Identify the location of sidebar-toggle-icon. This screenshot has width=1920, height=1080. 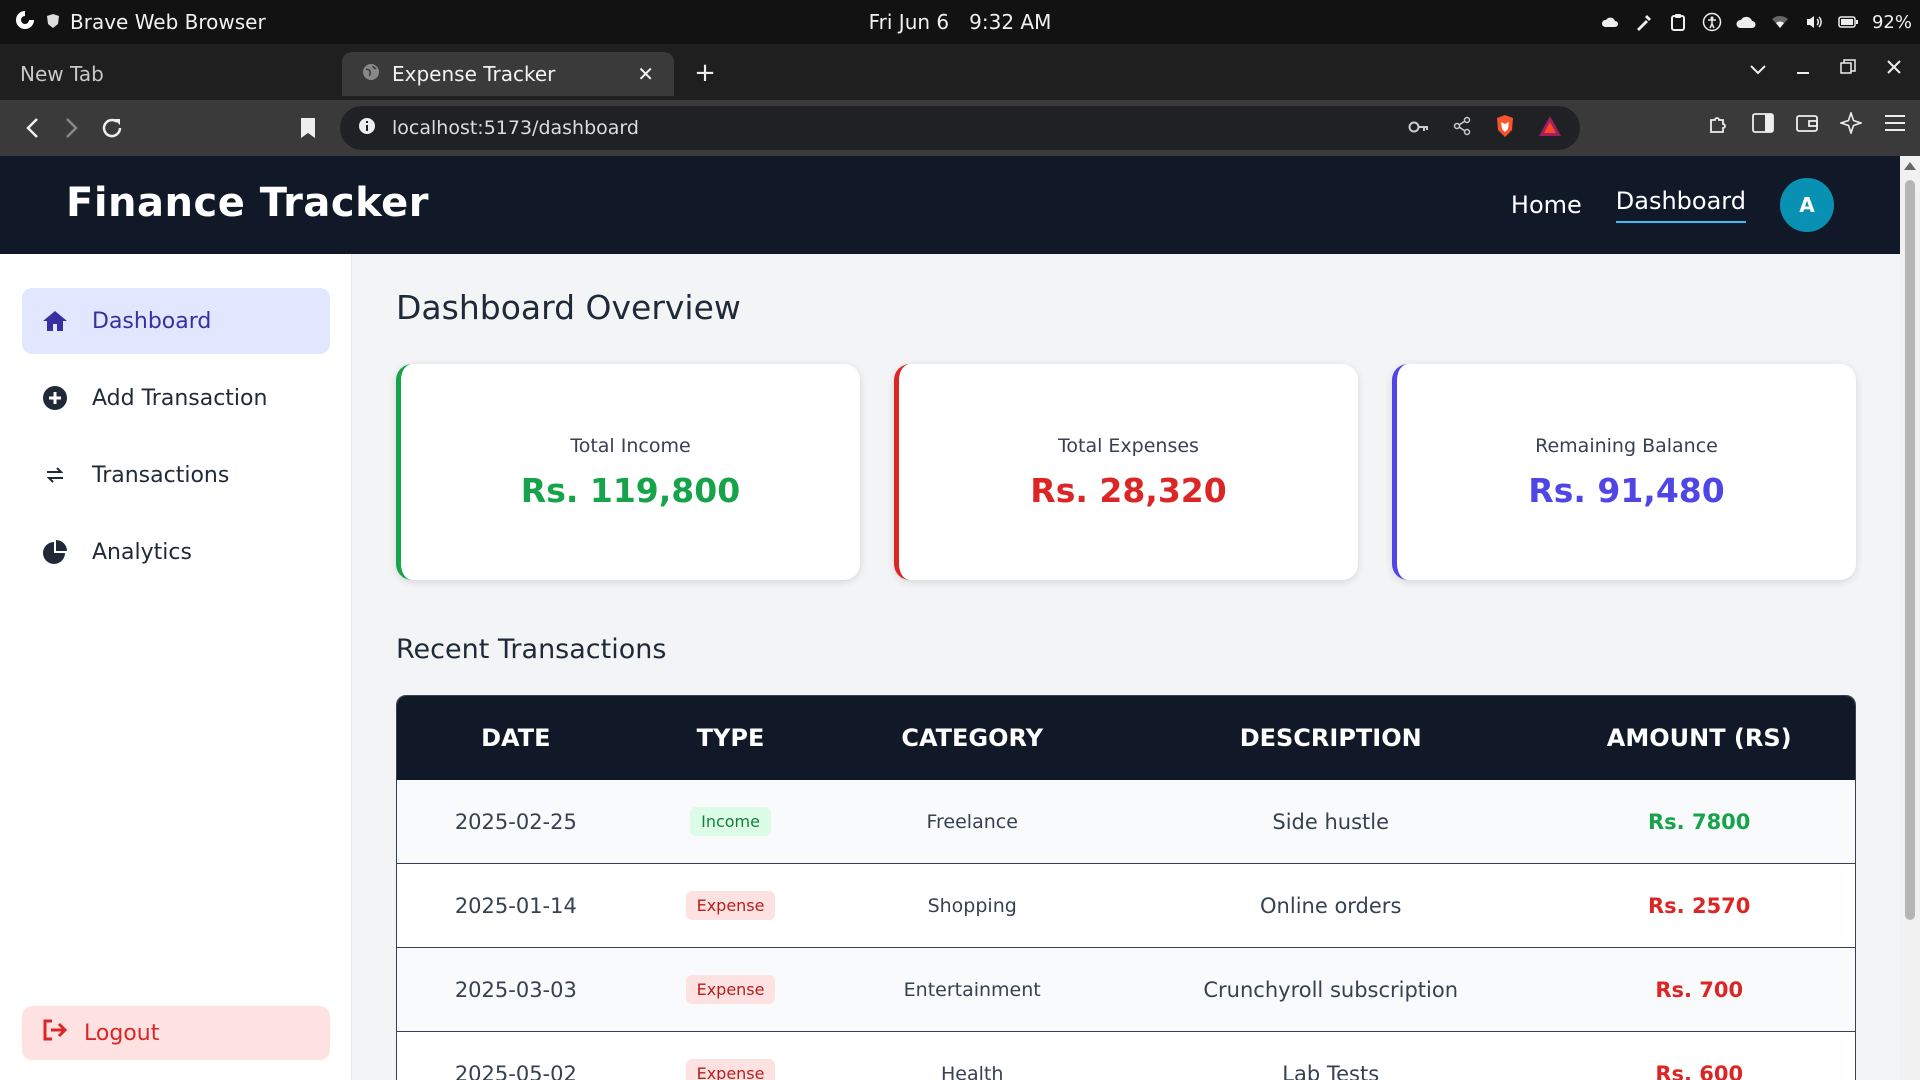
(1763, 125).